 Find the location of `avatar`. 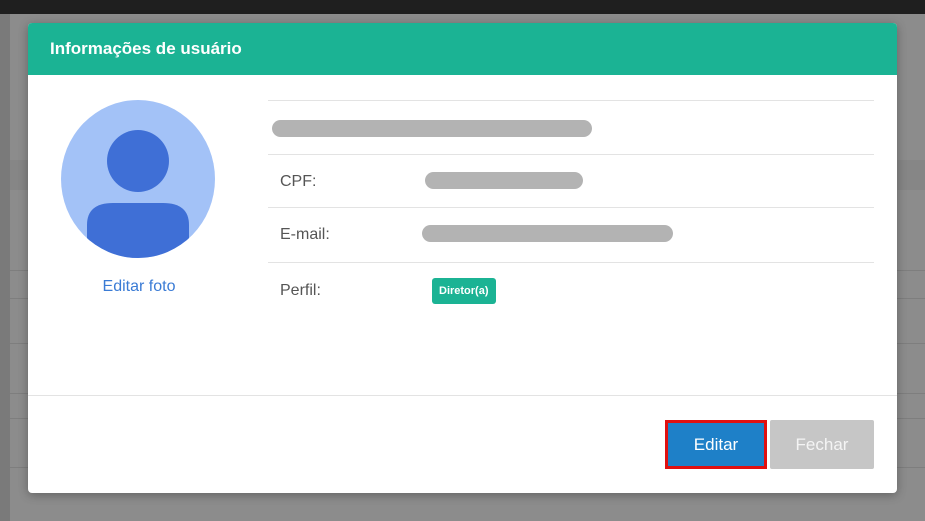

avatar is located at coordinates (138, 179).